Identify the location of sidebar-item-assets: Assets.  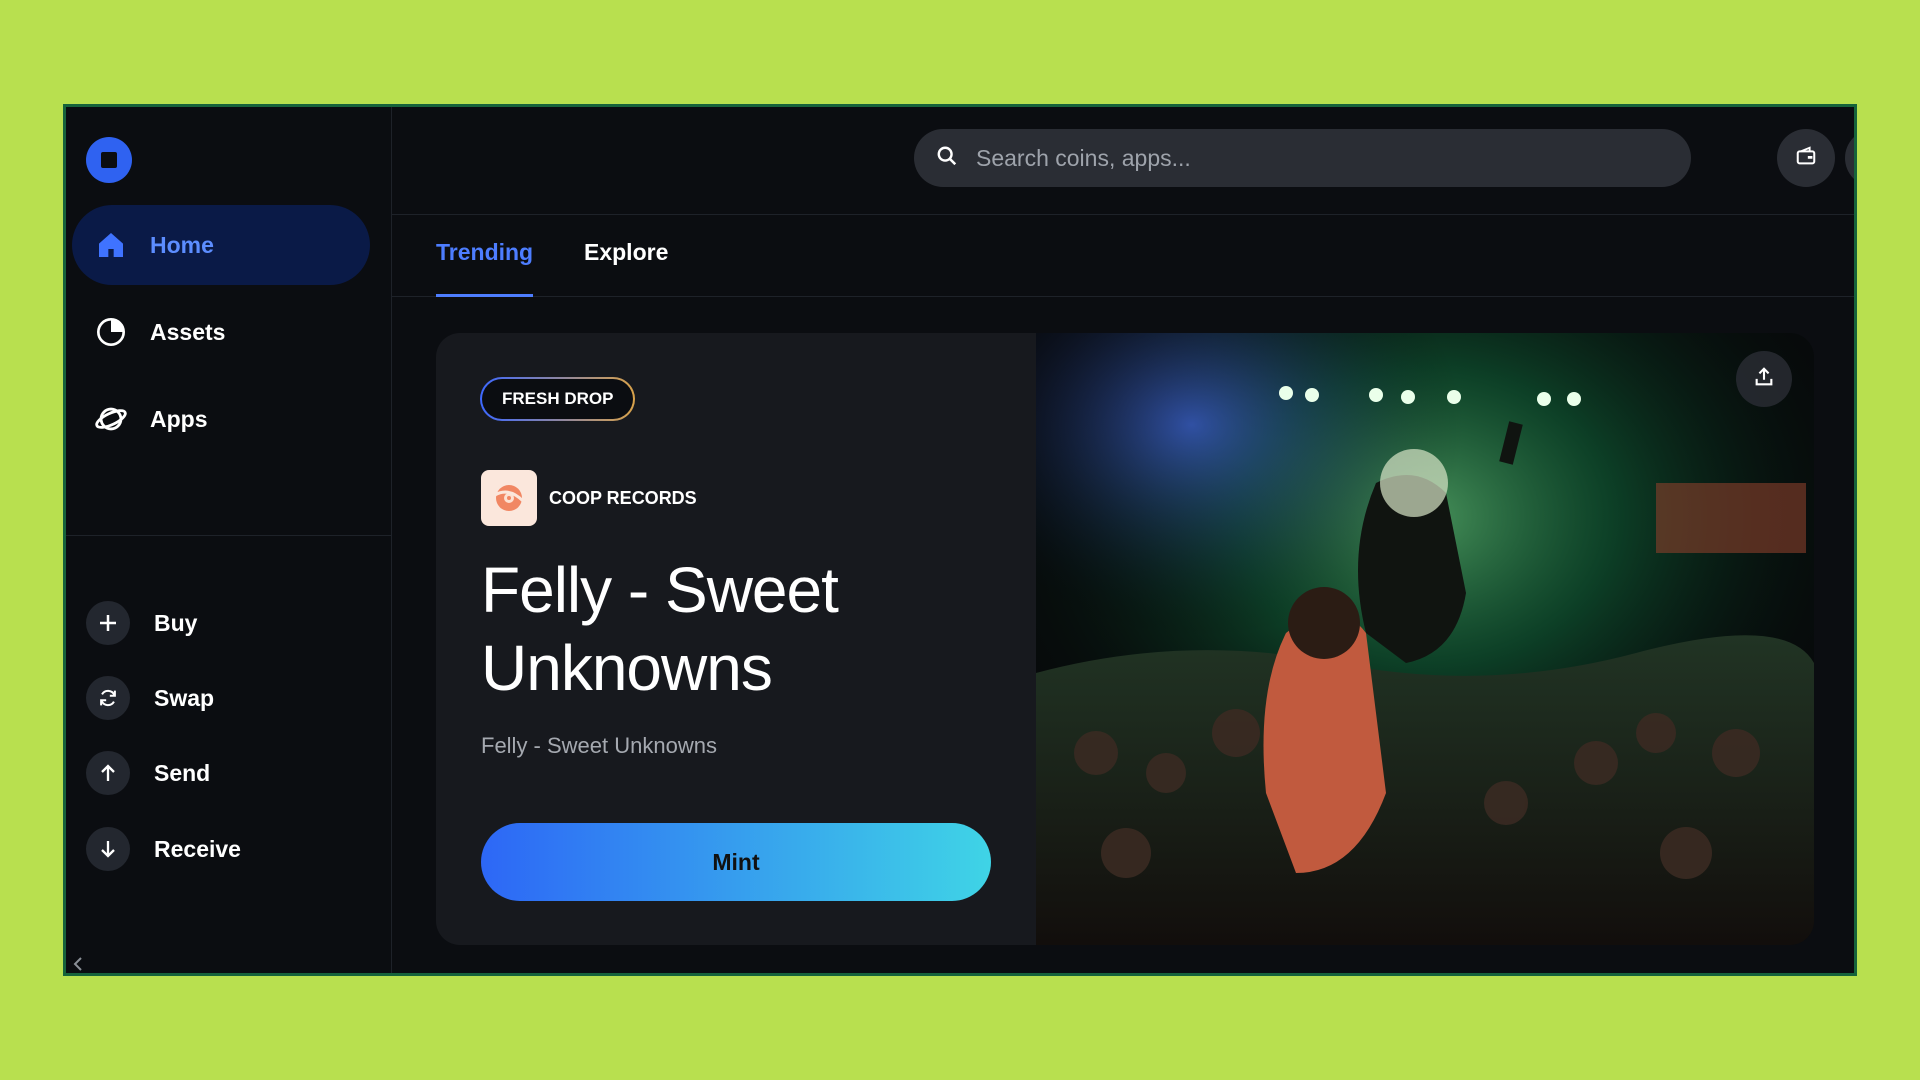
(221, 332).